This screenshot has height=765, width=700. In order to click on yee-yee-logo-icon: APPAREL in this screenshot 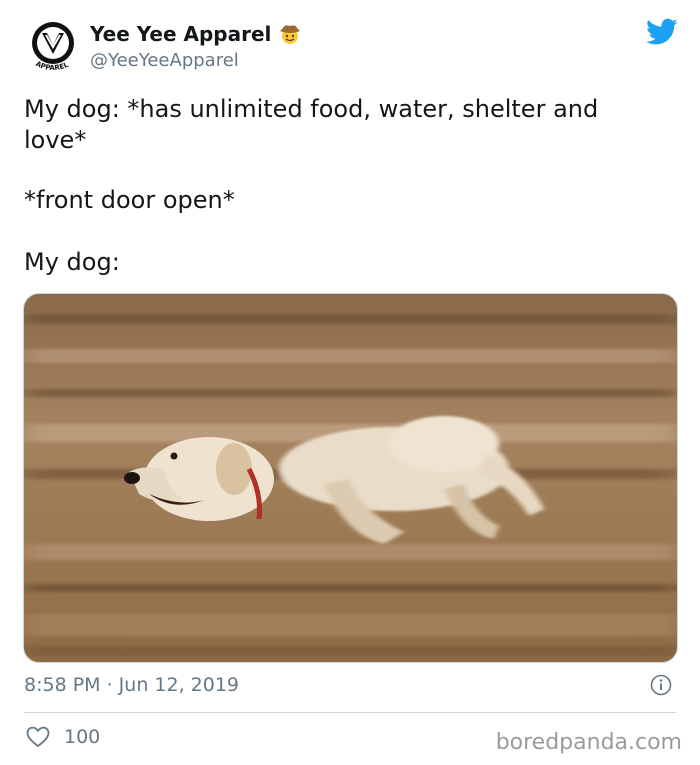, I will do `click(53, 47)`.